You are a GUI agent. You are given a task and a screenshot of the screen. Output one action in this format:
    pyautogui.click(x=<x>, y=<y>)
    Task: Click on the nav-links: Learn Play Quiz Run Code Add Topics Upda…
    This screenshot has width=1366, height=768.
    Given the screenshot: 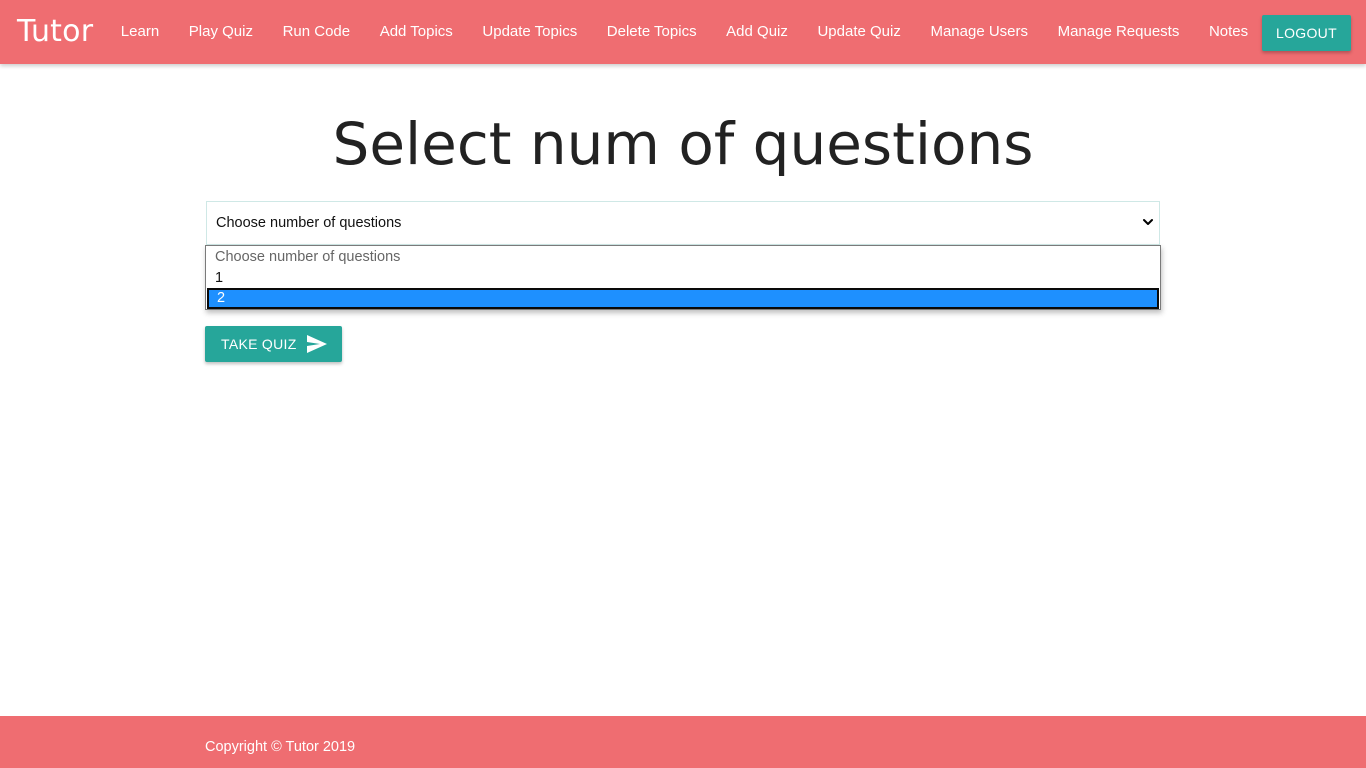 What is the action you would take?
    pyautogui.click(x=684, y=32)
    